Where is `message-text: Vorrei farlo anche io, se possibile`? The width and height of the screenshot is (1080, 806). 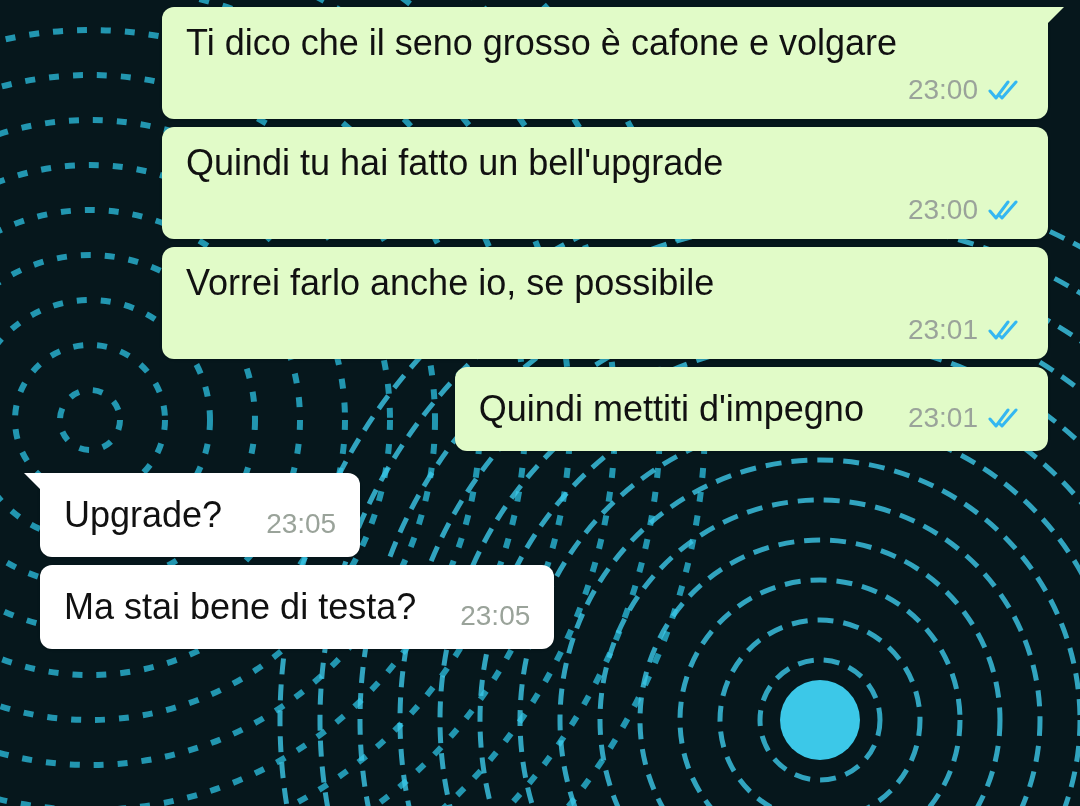 message-text: Vorrei farlo anche io, se possibile is located at coordinates (451, 283).